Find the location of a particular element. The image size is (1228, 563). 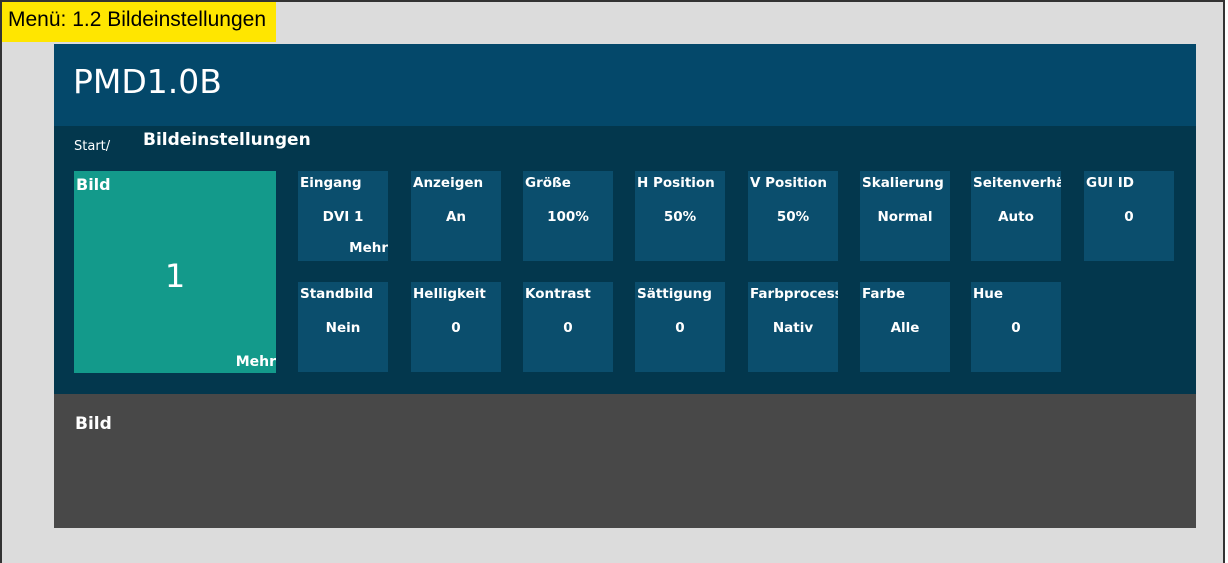

tile-label: H Position is located at coordinates (676, 183).